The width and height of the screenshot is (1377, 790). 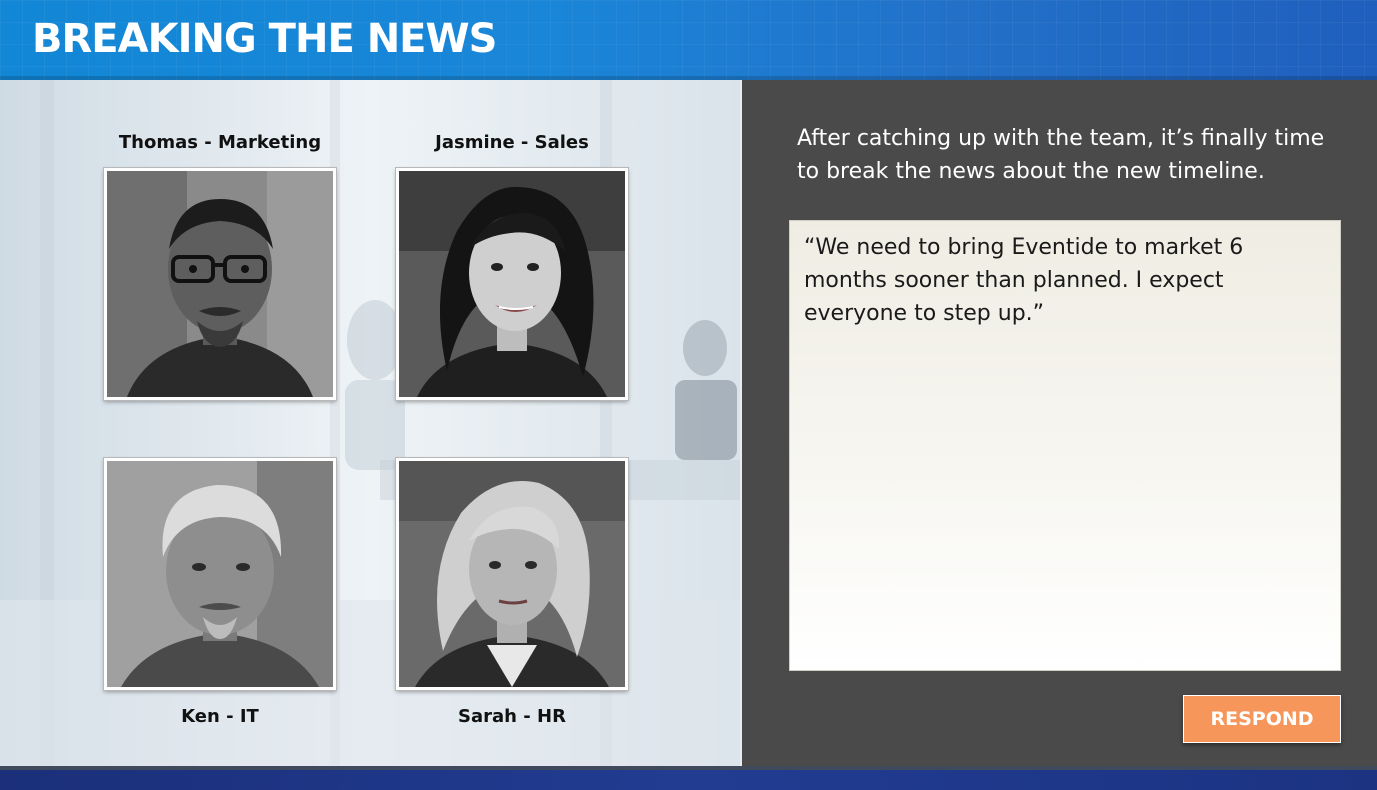 I want to click on portrait-sarah-icon, so click(x=512, y=574).